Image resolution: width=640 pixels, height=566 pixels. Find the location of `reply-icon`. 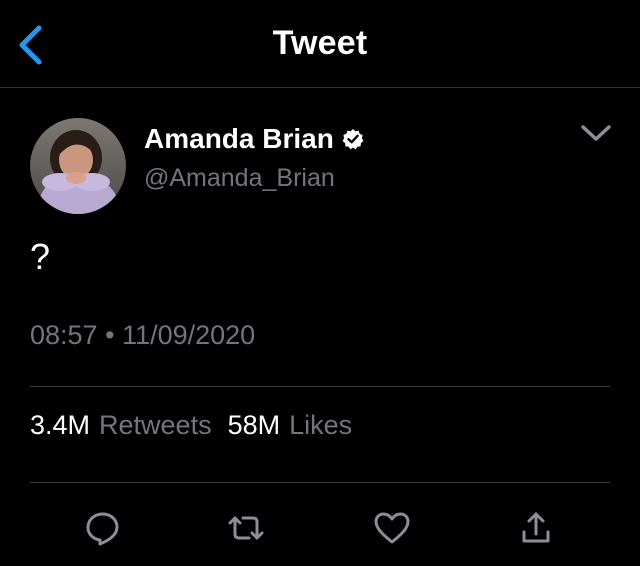

reply-icon is located at coordinates (102, 529).